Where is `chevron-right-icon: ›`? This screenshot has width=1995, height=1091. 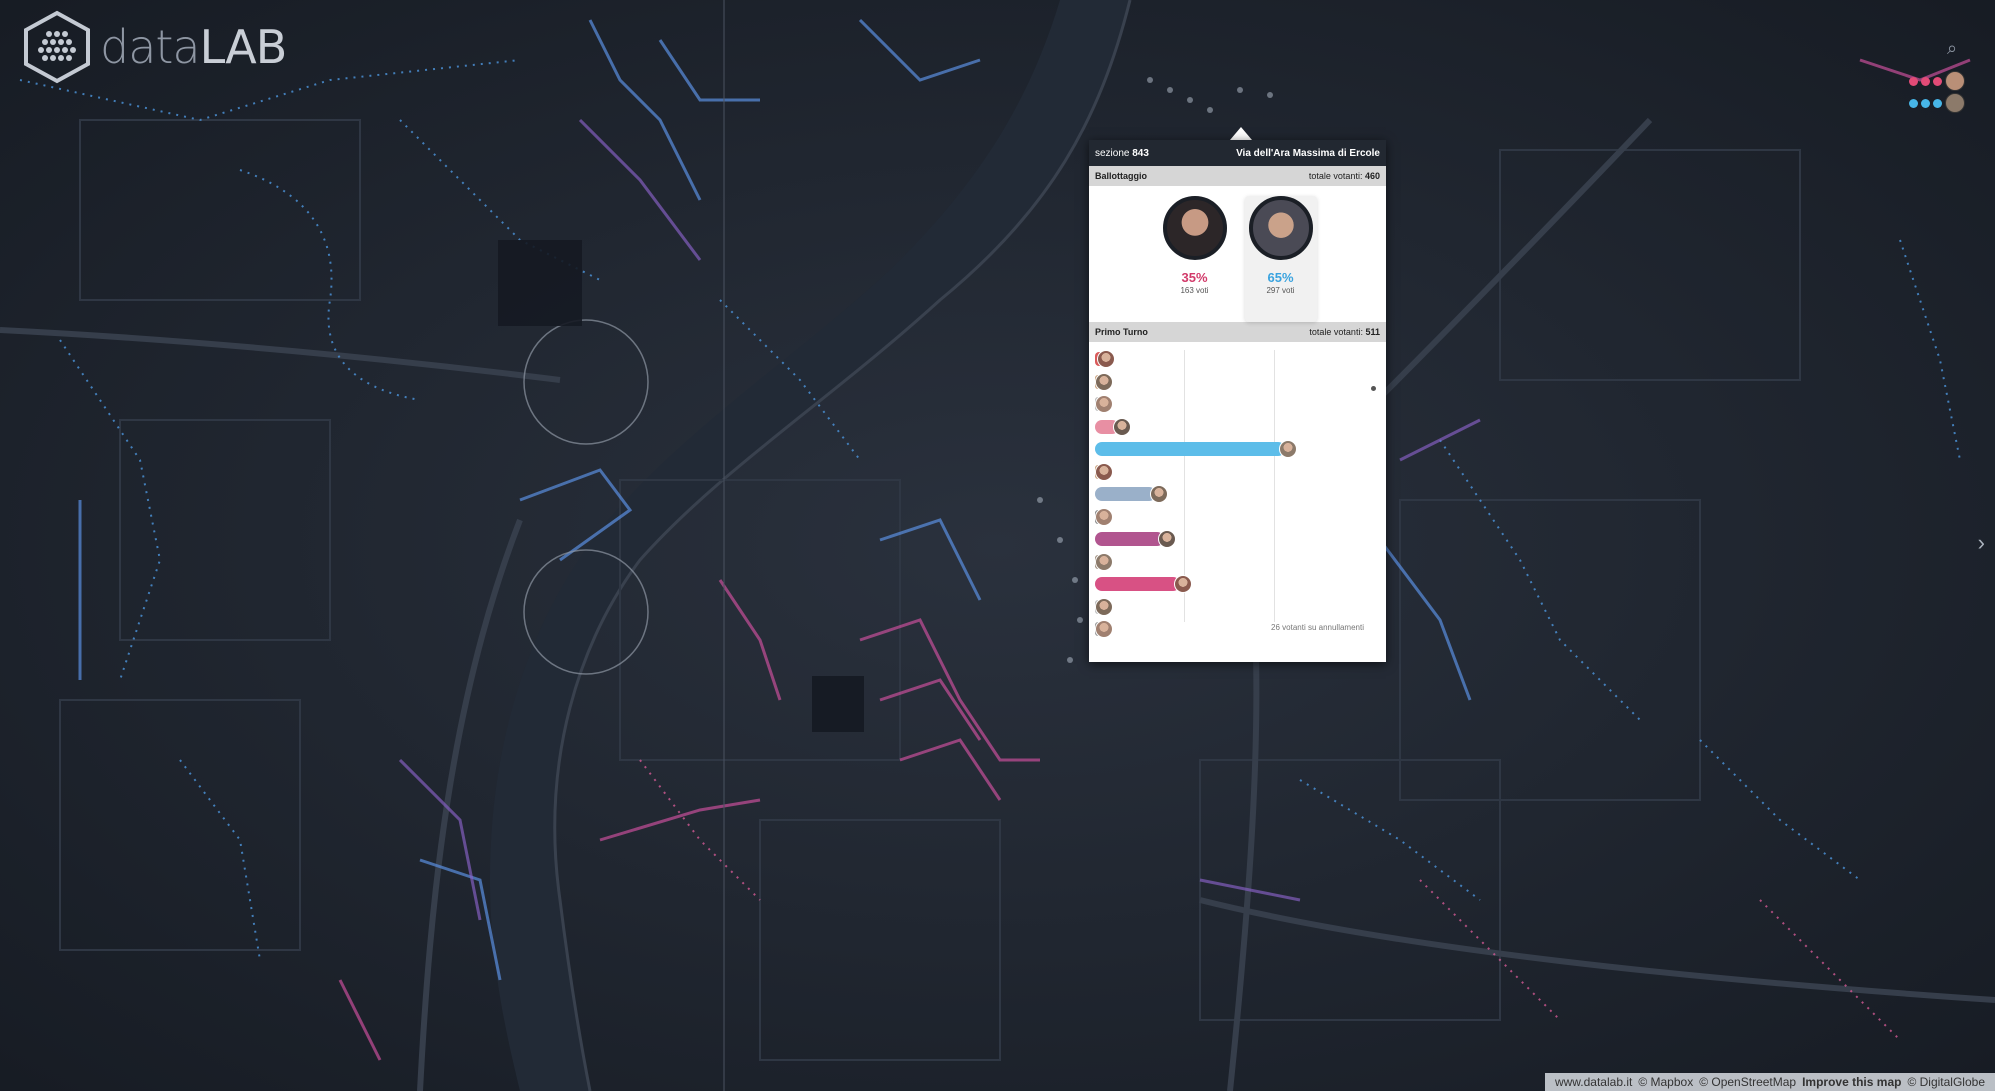
chevron-right-icon: › is located at coordinates (1981, 543).